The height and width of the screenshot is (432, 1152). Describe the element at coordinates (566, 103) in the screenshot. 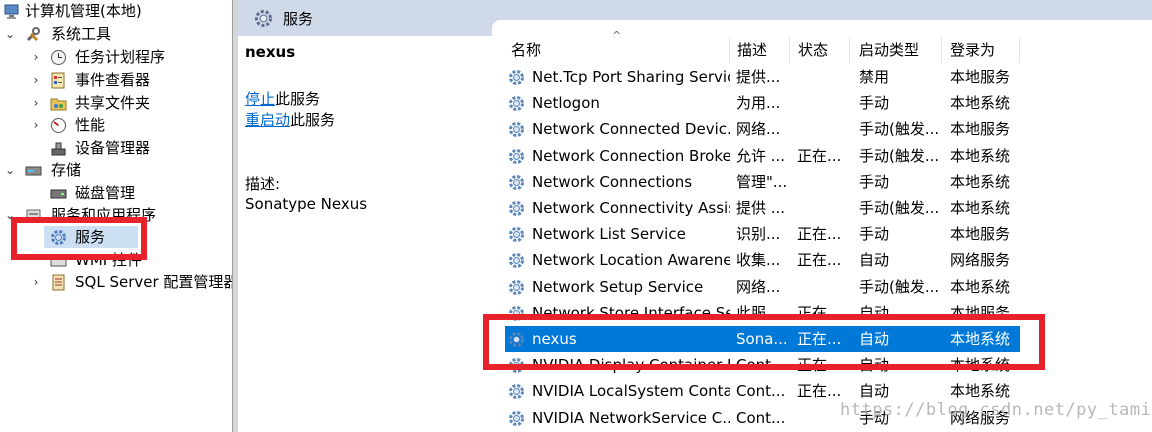

I see `cell-name: Netlogon` at that location.